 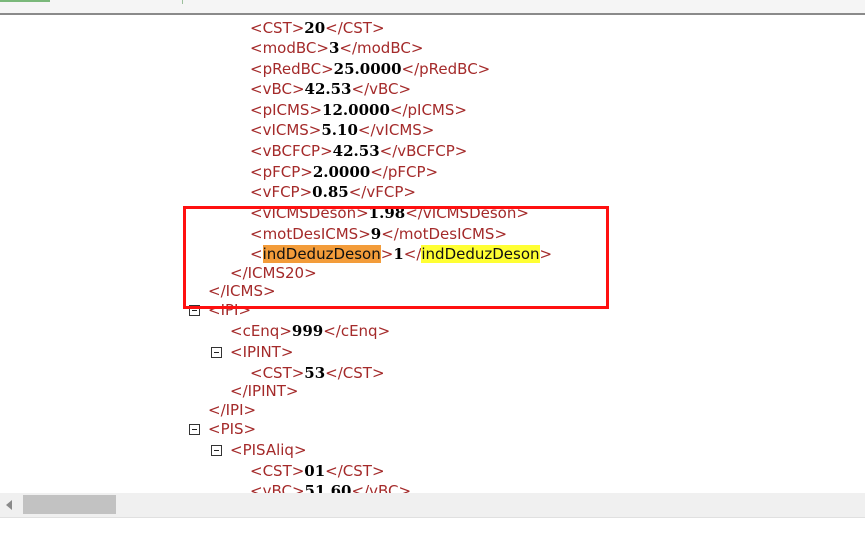 I want to click on xml-line-vicms: <vICMS>5.10</vICMS>, so click(x=342, y=130).